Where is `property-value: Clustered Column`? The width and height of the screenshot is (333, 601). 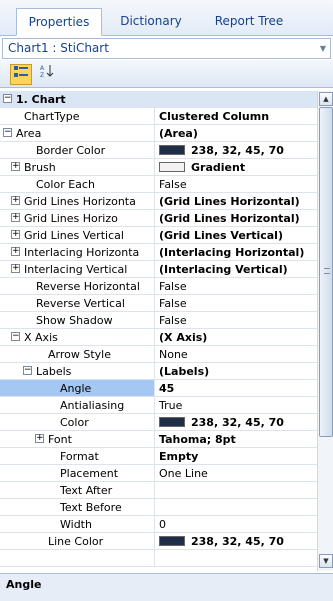
property-value: Clustered Column is located at coordinates (236, 116).